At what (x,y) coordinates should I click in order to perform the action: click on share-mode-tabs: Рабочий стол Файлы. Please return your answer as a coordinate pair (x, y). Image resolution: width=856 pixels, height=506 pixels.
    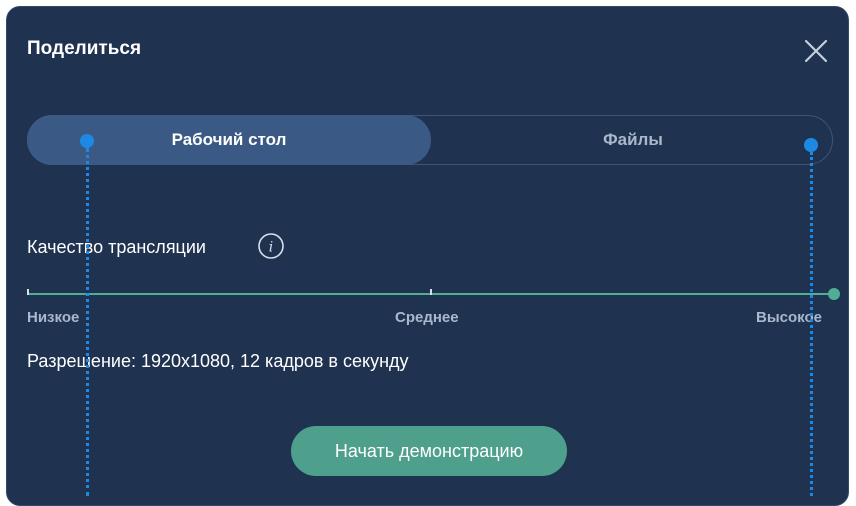
    Looking at the image, I should click on (430, 140).